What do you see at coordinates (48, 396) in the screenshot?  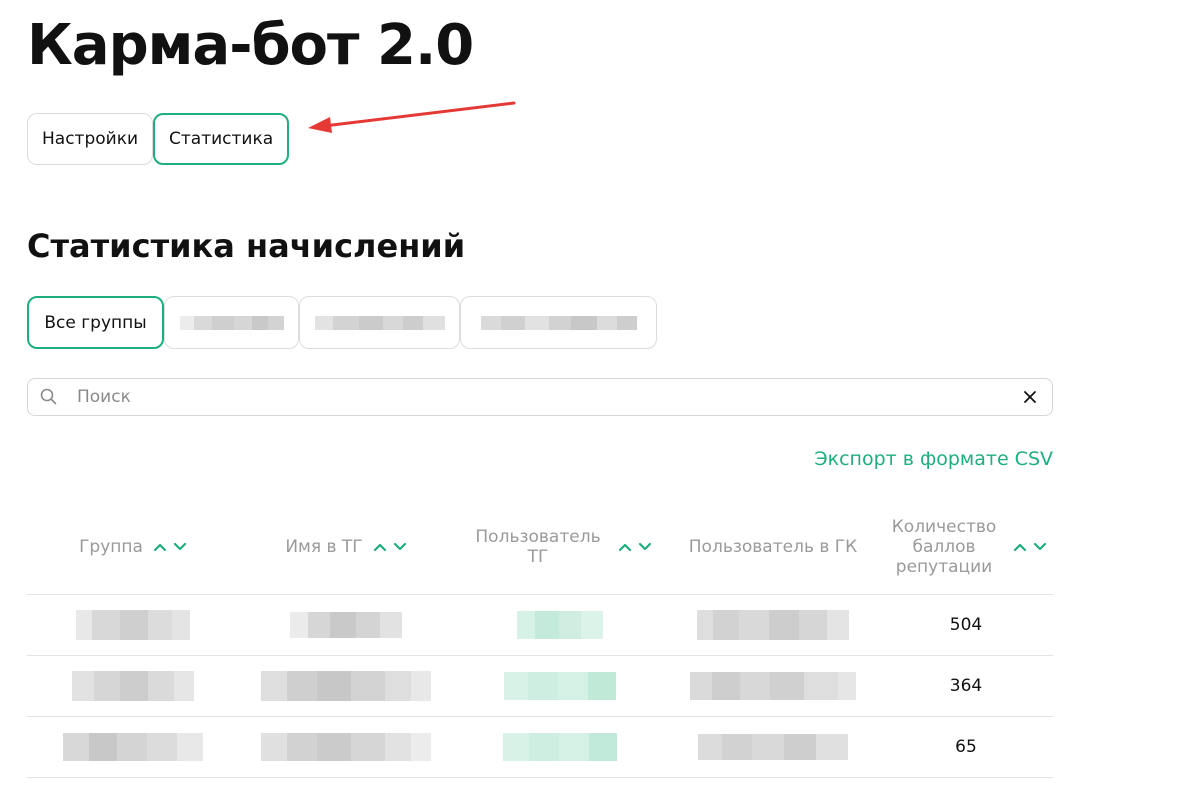 I see `search-icon` at bounding box center [48, 396].